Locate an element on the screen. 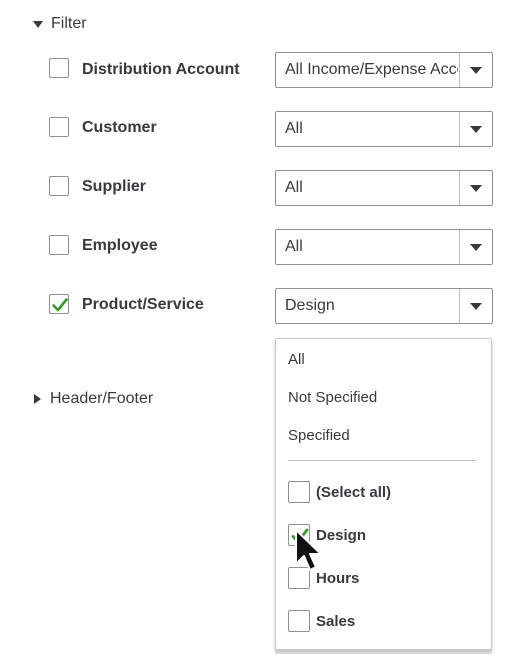 Image resolution: width=517 pixels, height=661 pixels. supplier-label: Supplier is located at coordinates (114, 186).